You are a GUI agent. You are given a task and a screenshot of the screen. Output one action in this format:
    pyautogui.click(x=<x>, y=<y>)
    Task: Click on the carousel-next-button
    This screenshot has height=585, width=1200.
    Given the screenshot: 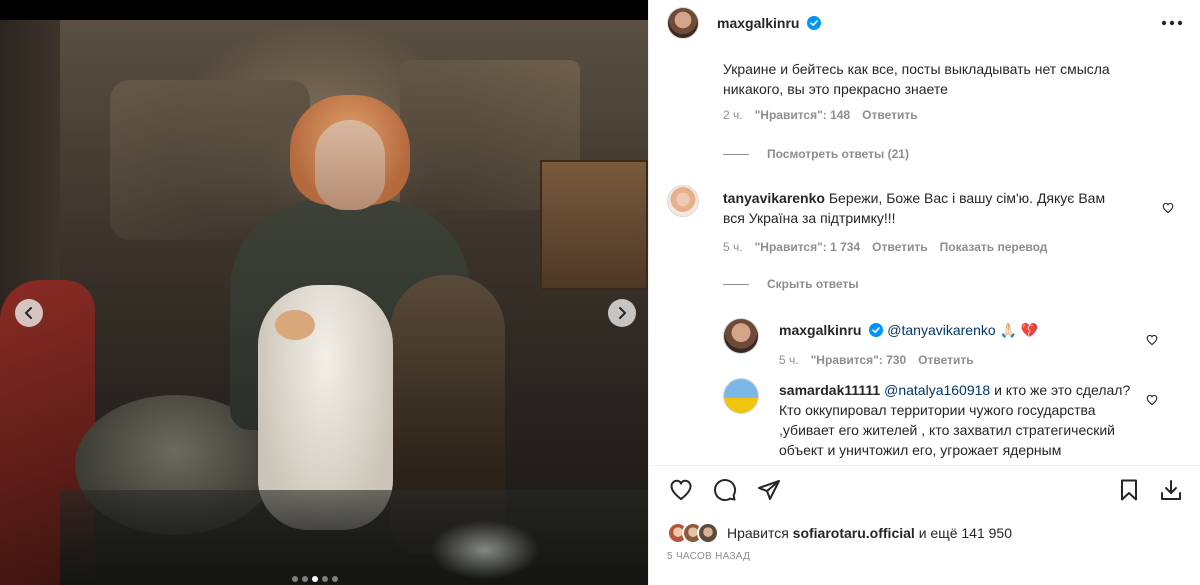 What is the action you would take?
    pyautogui.click(x=622, y=313)
    